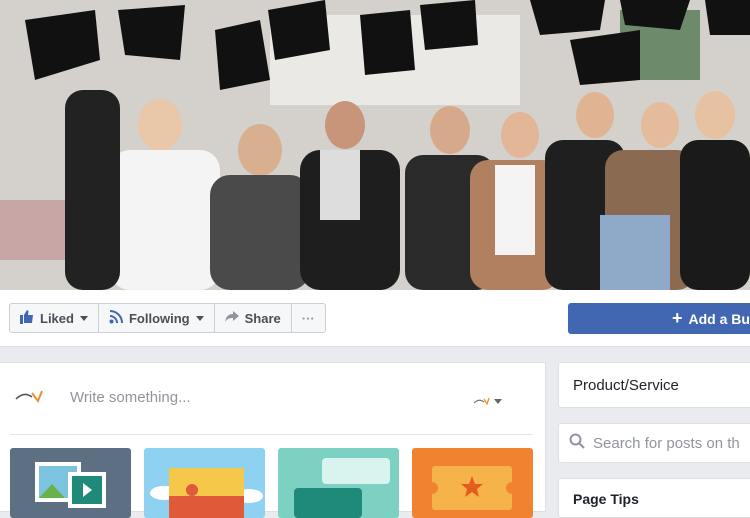 This screenshot has width=750, height=518. I want to click on search-icon, so click(577, 443).